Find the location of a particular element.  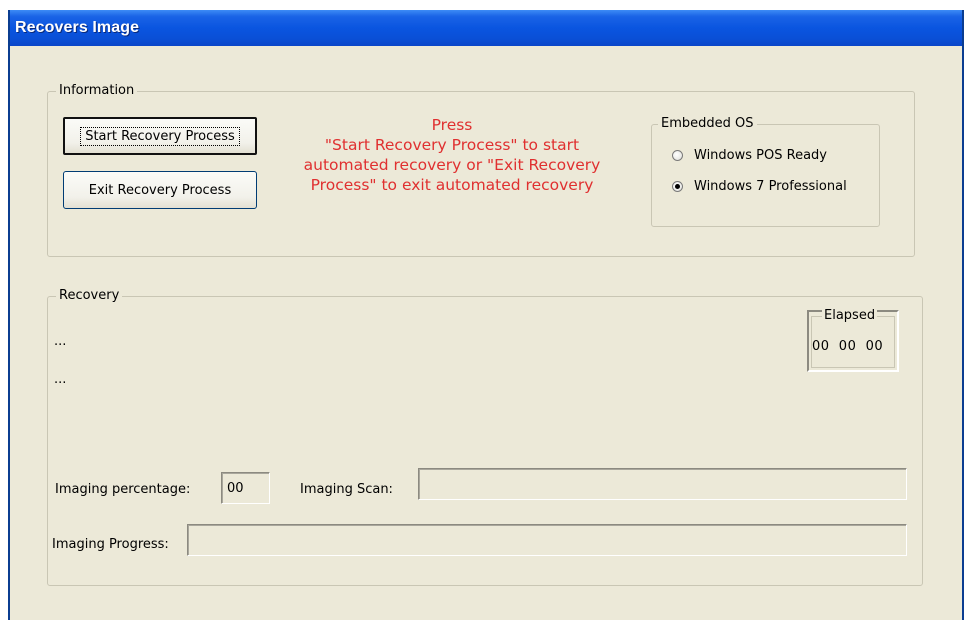

radio-button-unchecked-icon is located at coordinates (677, 155).